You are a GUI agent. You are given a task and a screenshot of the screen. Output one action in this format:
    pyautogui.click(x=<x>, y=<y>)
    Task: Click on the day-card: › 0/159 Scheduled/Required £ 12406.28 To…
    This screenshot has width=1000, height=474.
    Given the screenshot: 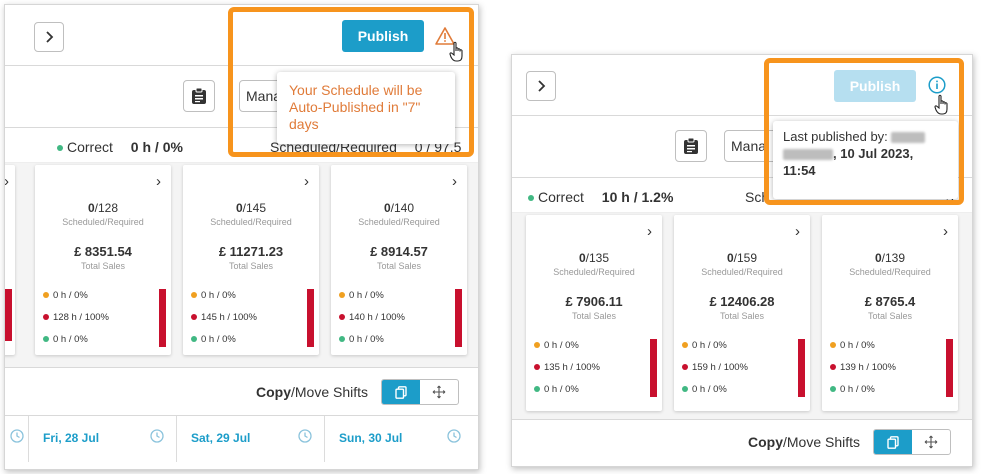 What is the action you would take?
    pyautogui.click(x=742, y=313)
    